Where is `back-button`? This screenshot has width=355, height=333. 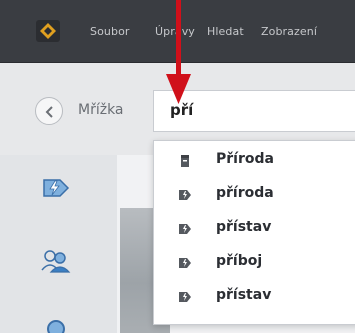
back-button is located at coordinates (49, 111).